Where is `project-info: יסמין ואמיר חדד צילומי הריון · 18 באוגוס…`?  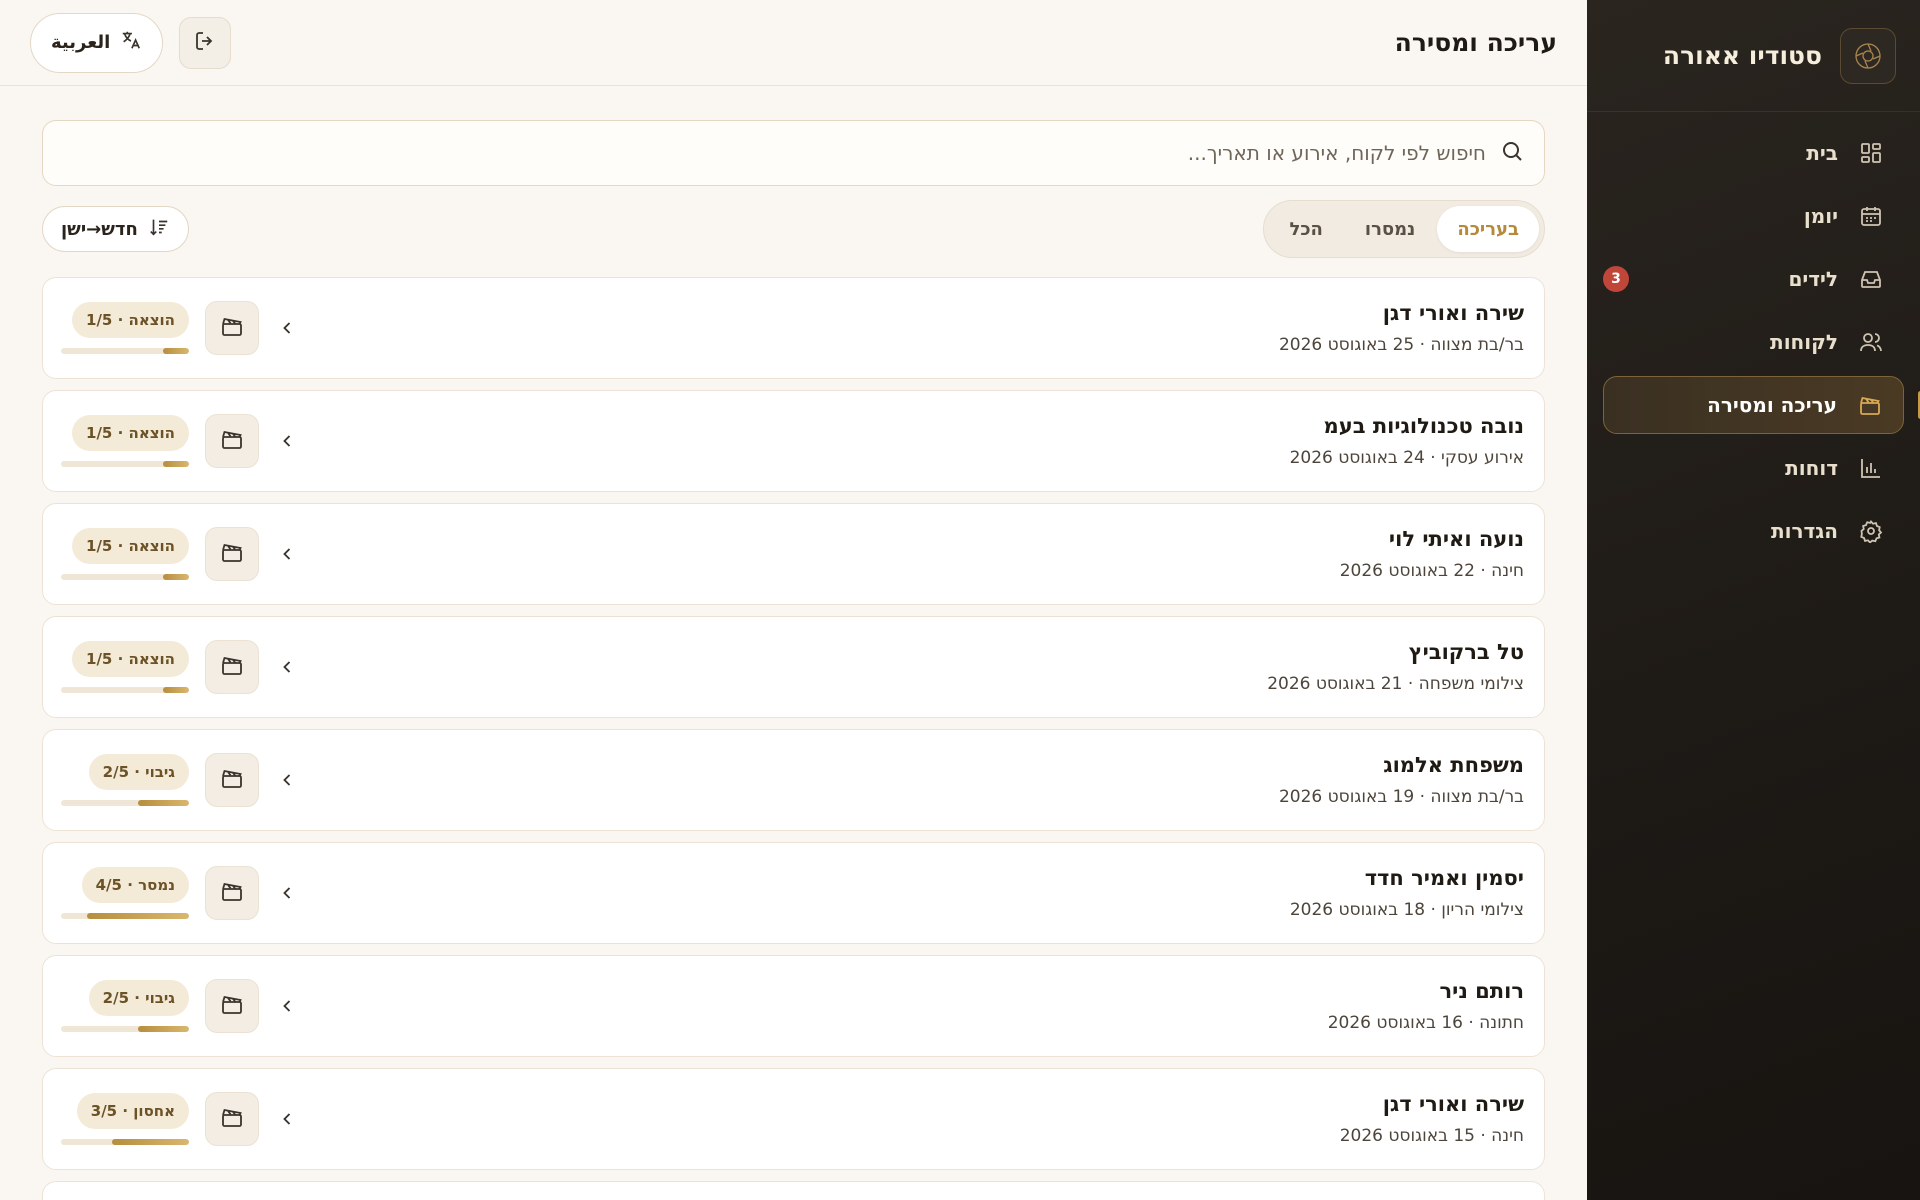
project-info: יסמין ואמיר חדד צילומי הריון · 18 באוגוס… is located at coordinates (1407, 893).